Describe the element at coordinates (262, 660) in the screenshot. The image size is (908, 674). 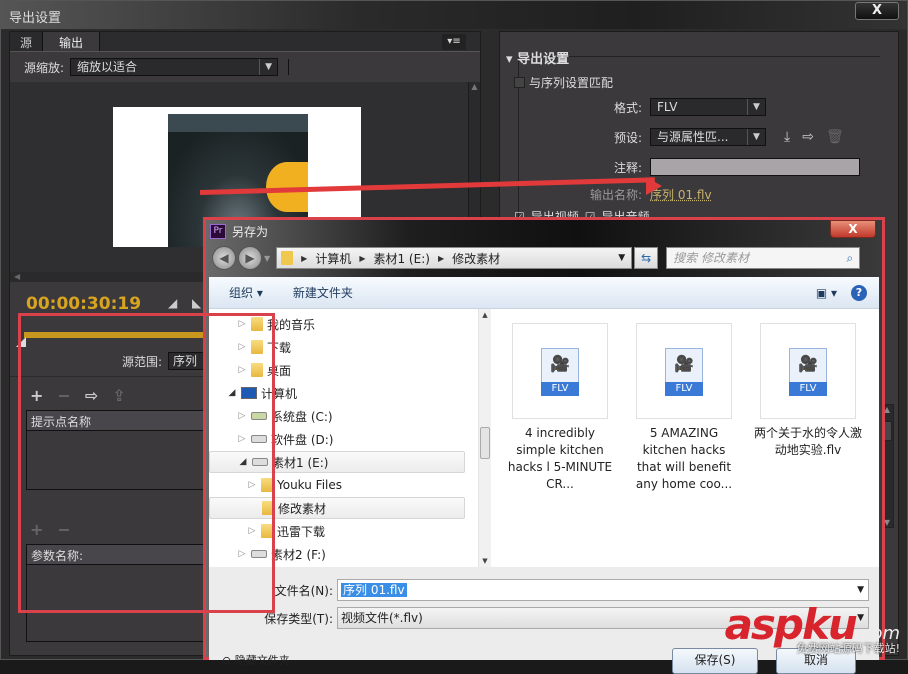
I see `hide-folders-label: 隐藏文件夹` at that location.